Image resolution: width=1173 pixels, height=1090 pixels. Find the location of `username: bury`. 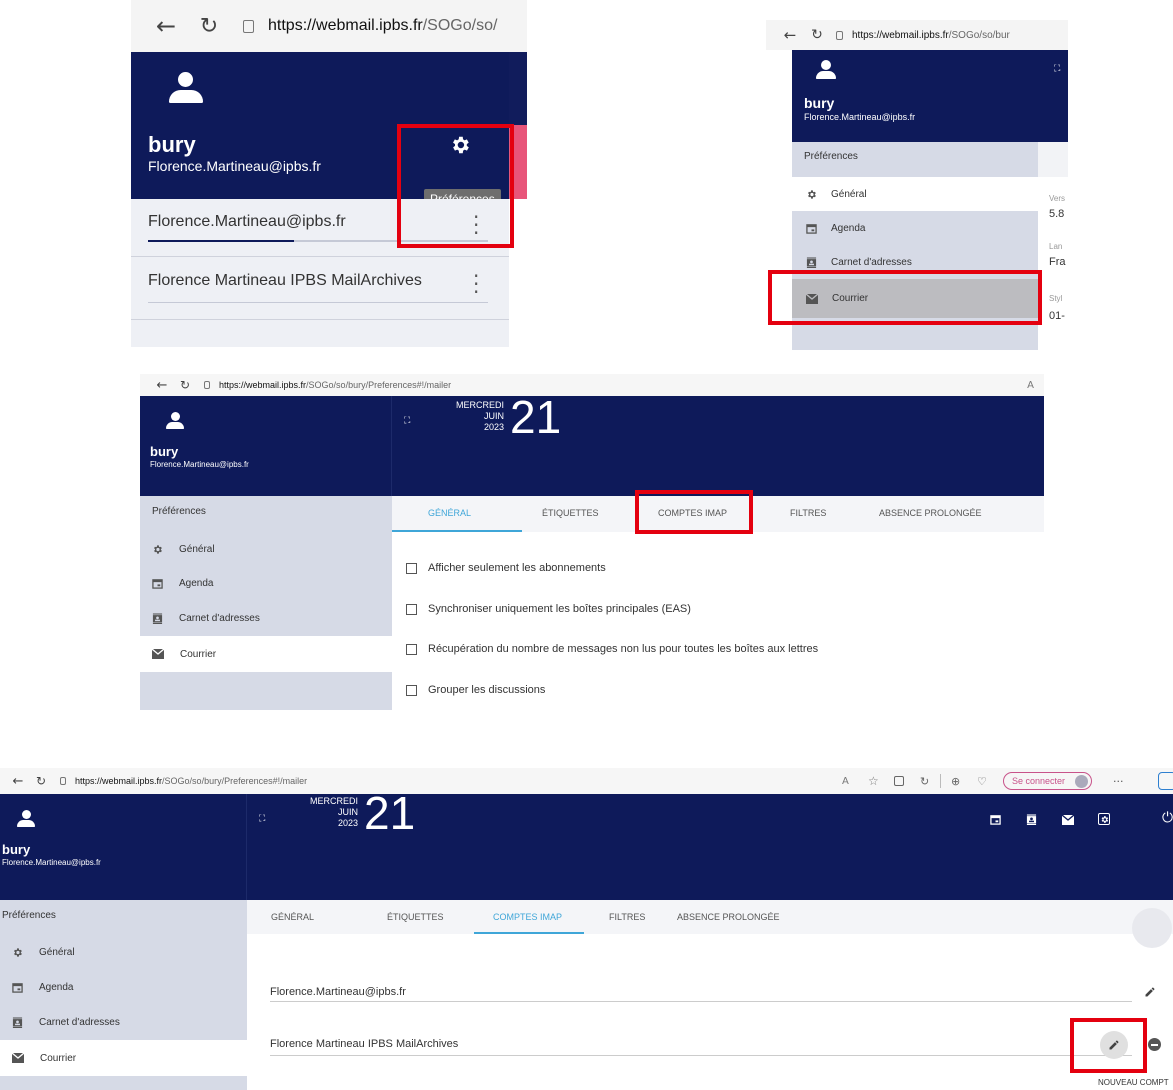

username: bury is located at coordinates (164, 451).